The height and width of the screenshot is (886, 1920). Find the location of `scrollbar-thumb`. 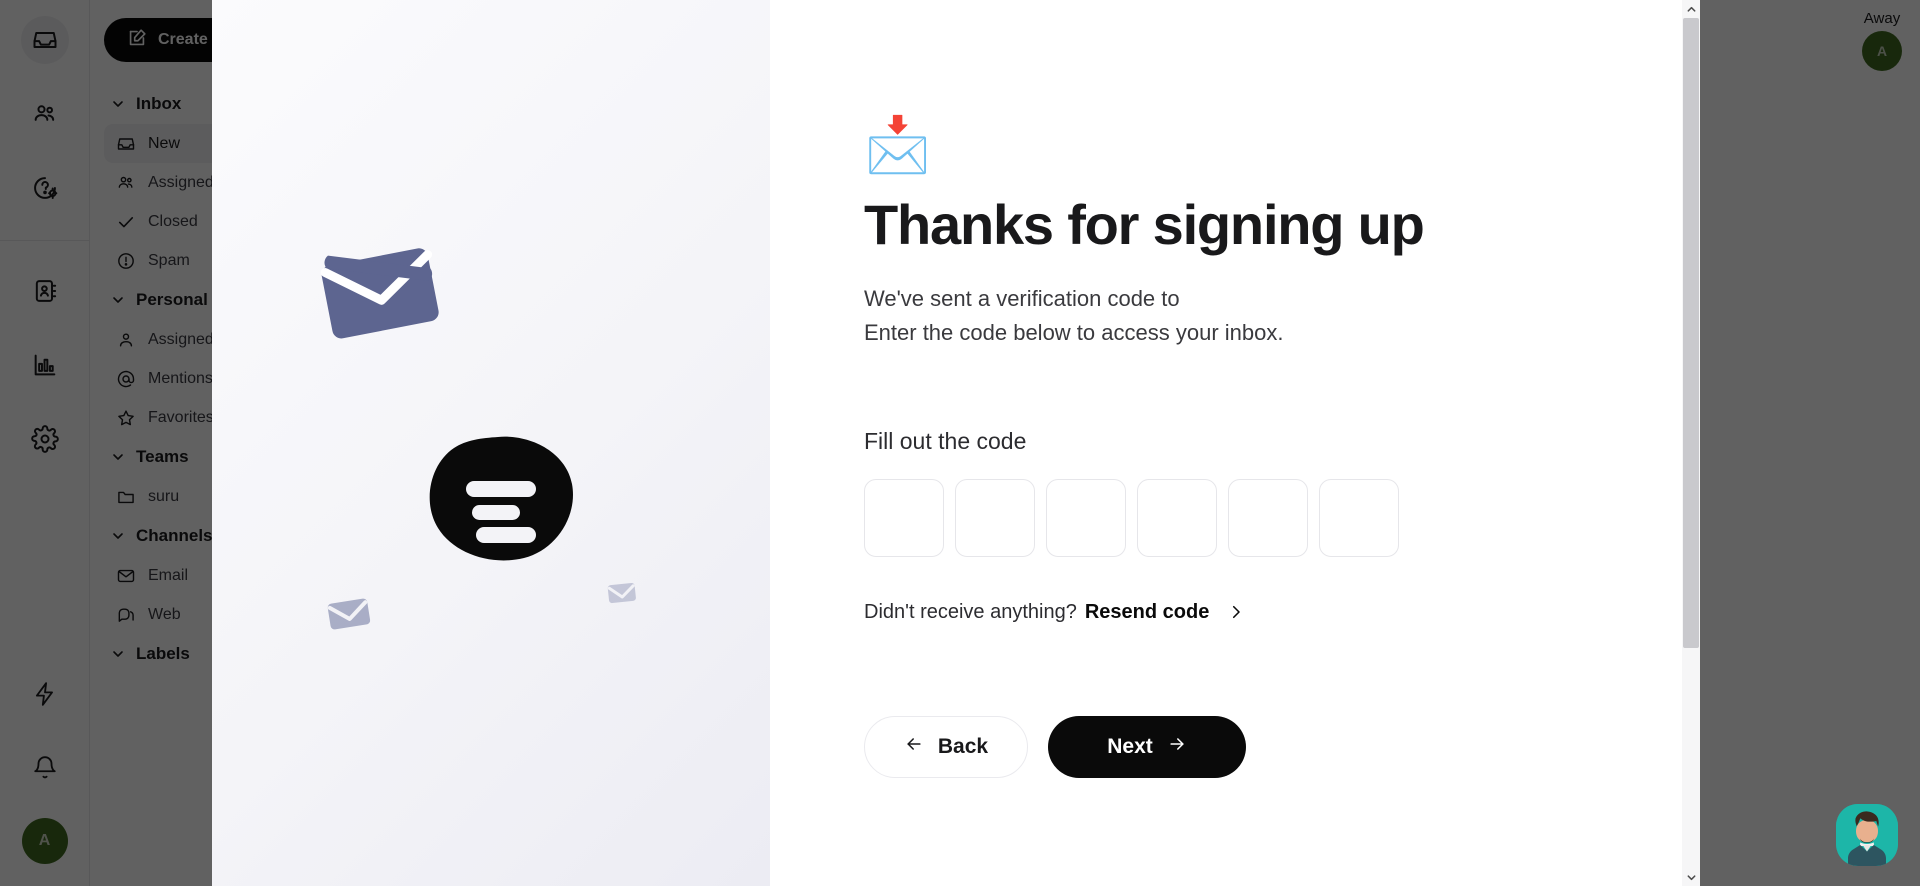

scrollbar-thumb is located at coordinates (1691, 333).